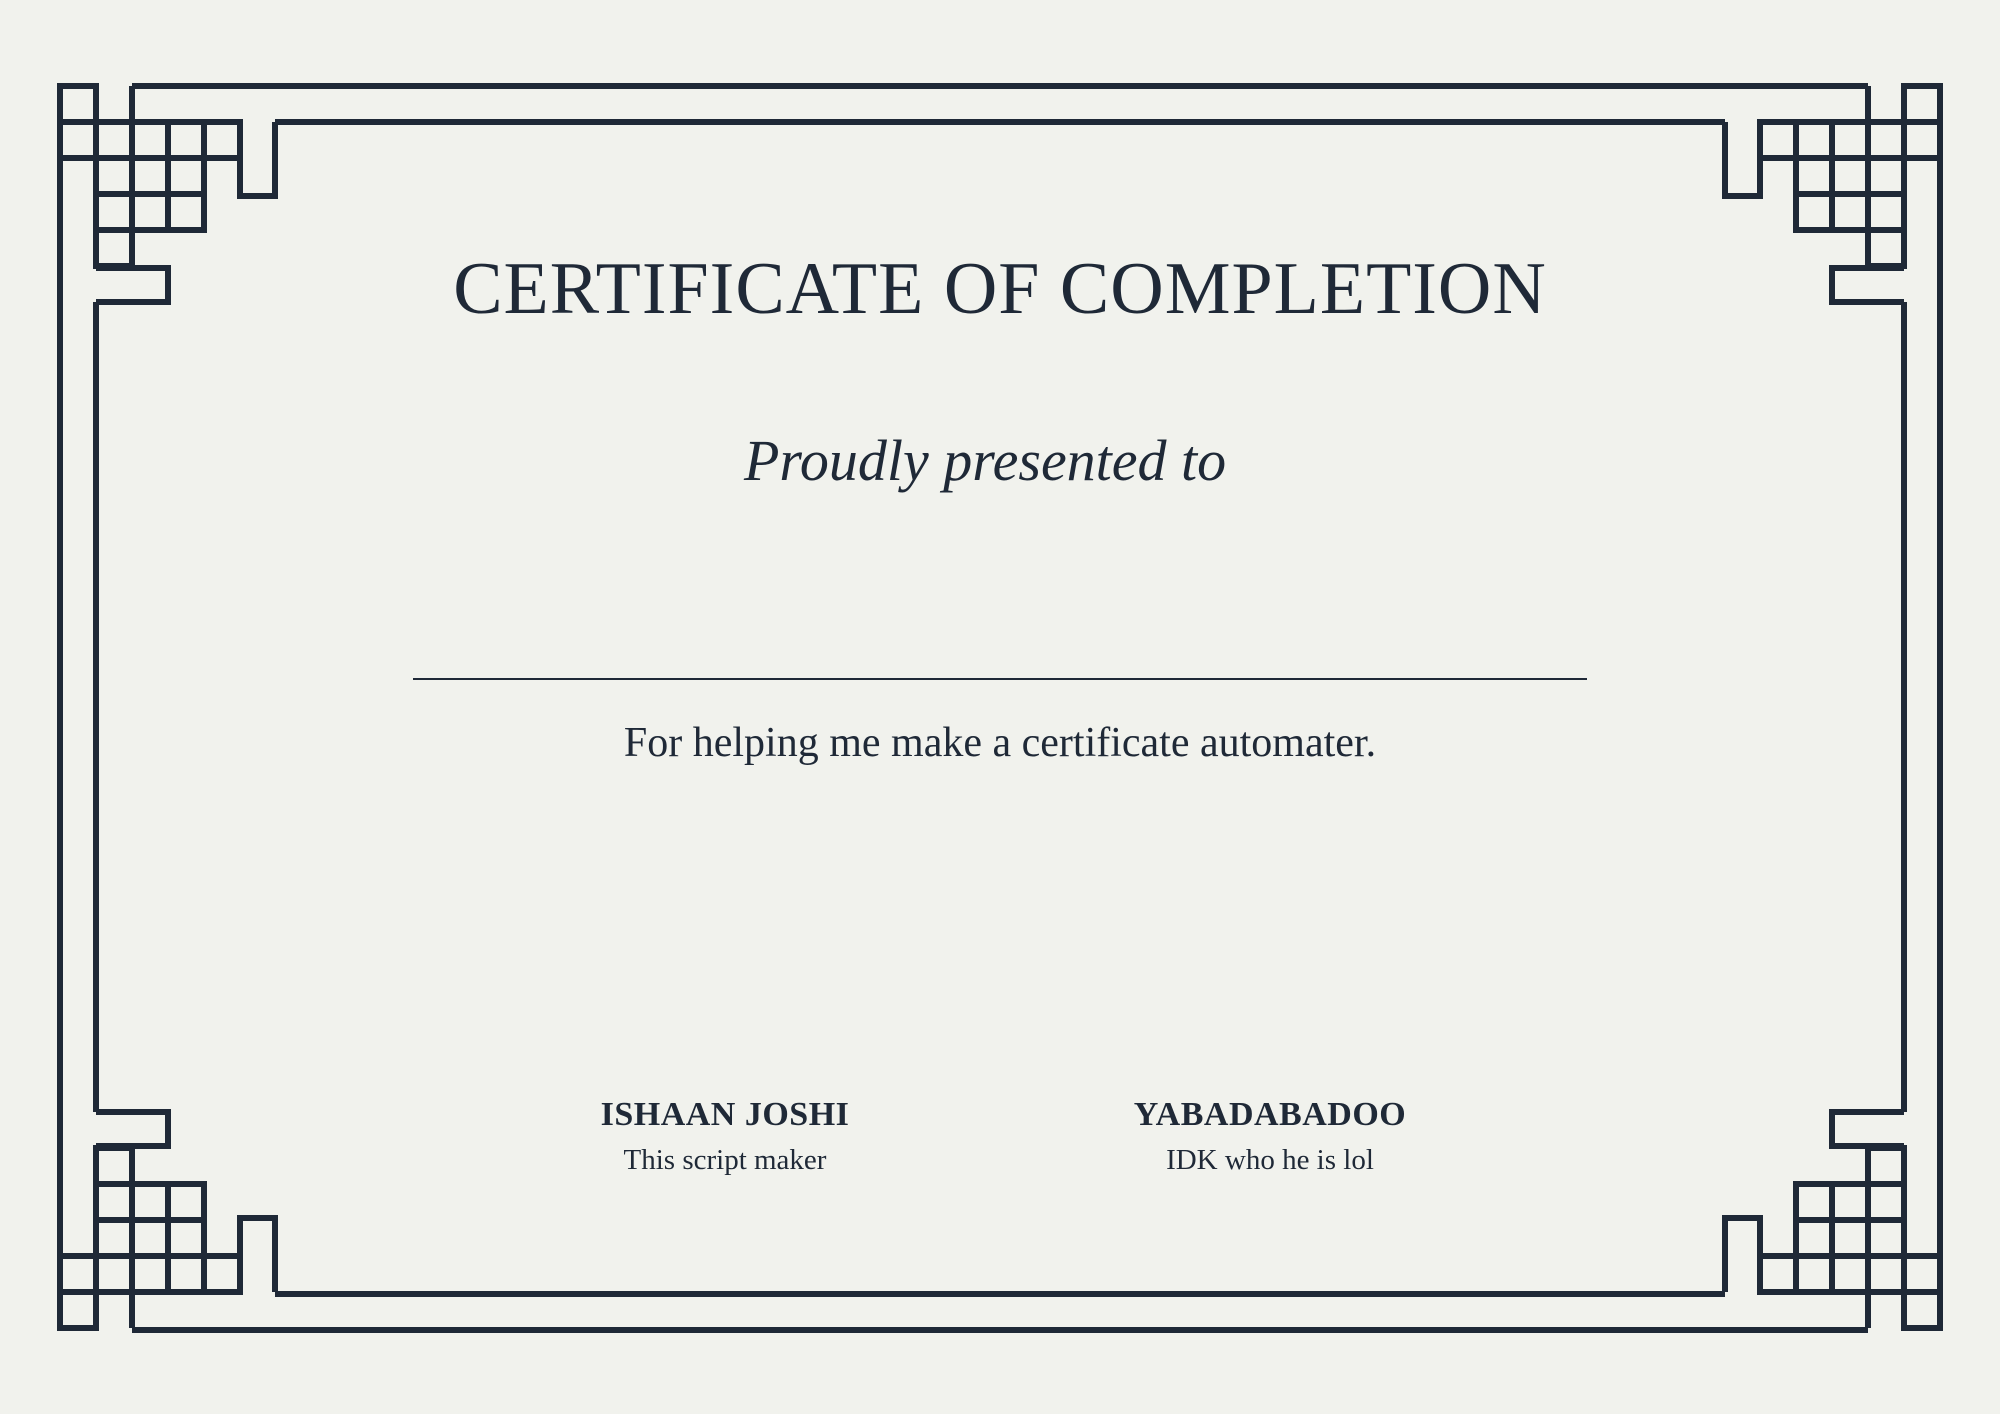  What do you see at coordinates (1270, 1160) in the screenshot?
I see `signatory-role: IDK who he is lol` at bounding box center [1270, 1160].